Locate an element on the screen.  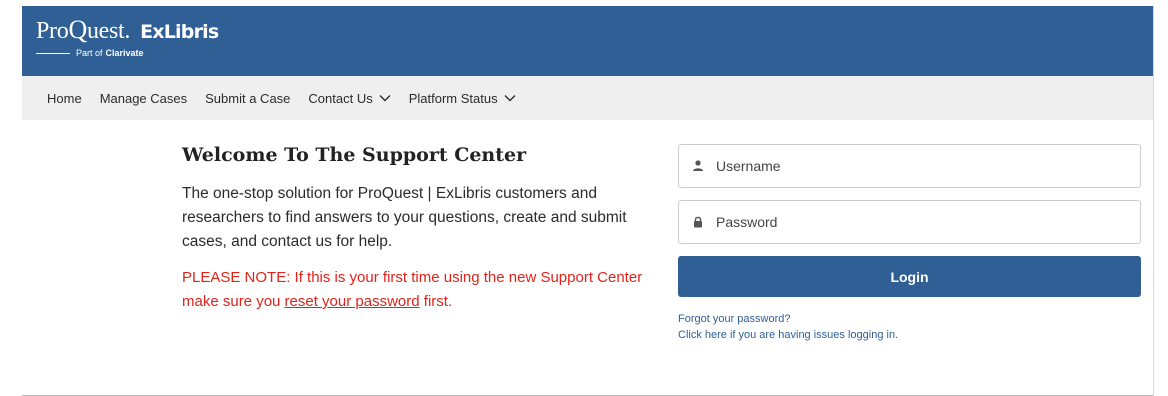
tagline-brand: Clarivate is located at coordinates (124, 53).